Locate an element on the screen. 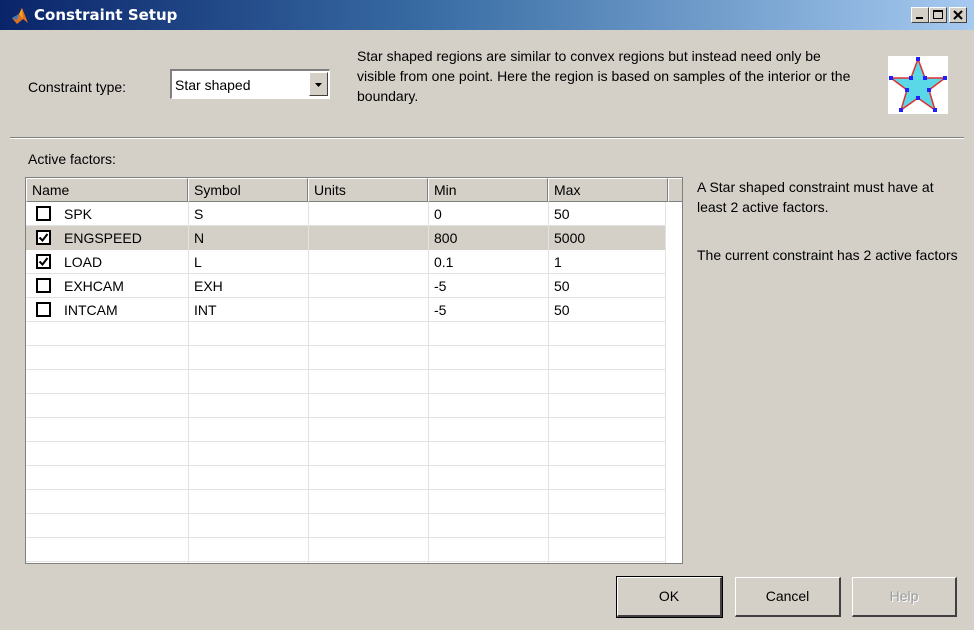 This screenshot has width=974, height=630. cell-name: ENGSPEED is located at coordinates (103, 238).